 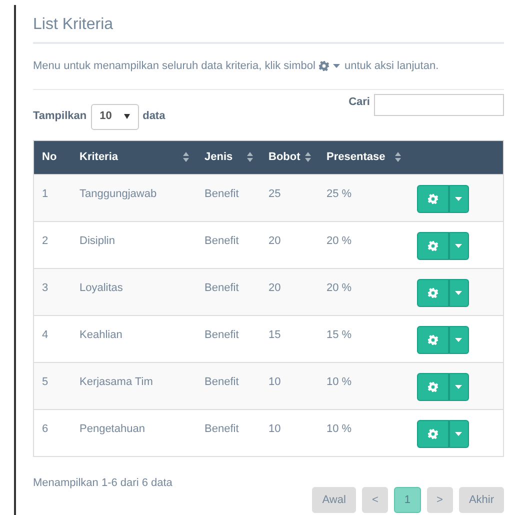 What do you see at coordinates (339, 334) in the screenshot?
I see `table-cell: 15 %` at bounding box center [339, 334].